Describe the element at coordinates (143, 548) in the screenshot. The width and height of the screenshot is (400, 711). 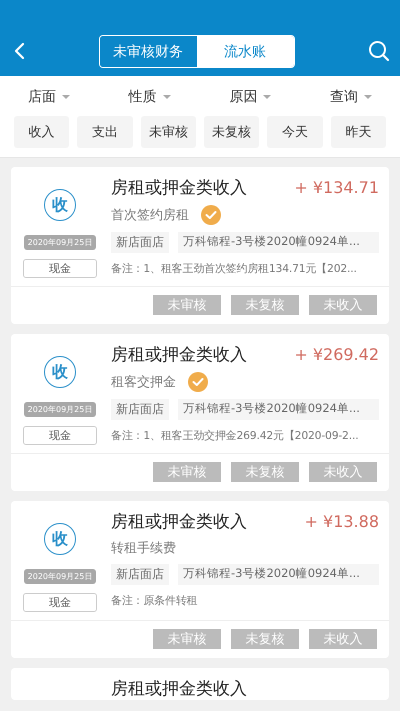
I see `record-subtitle: 转租手续费` at that location.